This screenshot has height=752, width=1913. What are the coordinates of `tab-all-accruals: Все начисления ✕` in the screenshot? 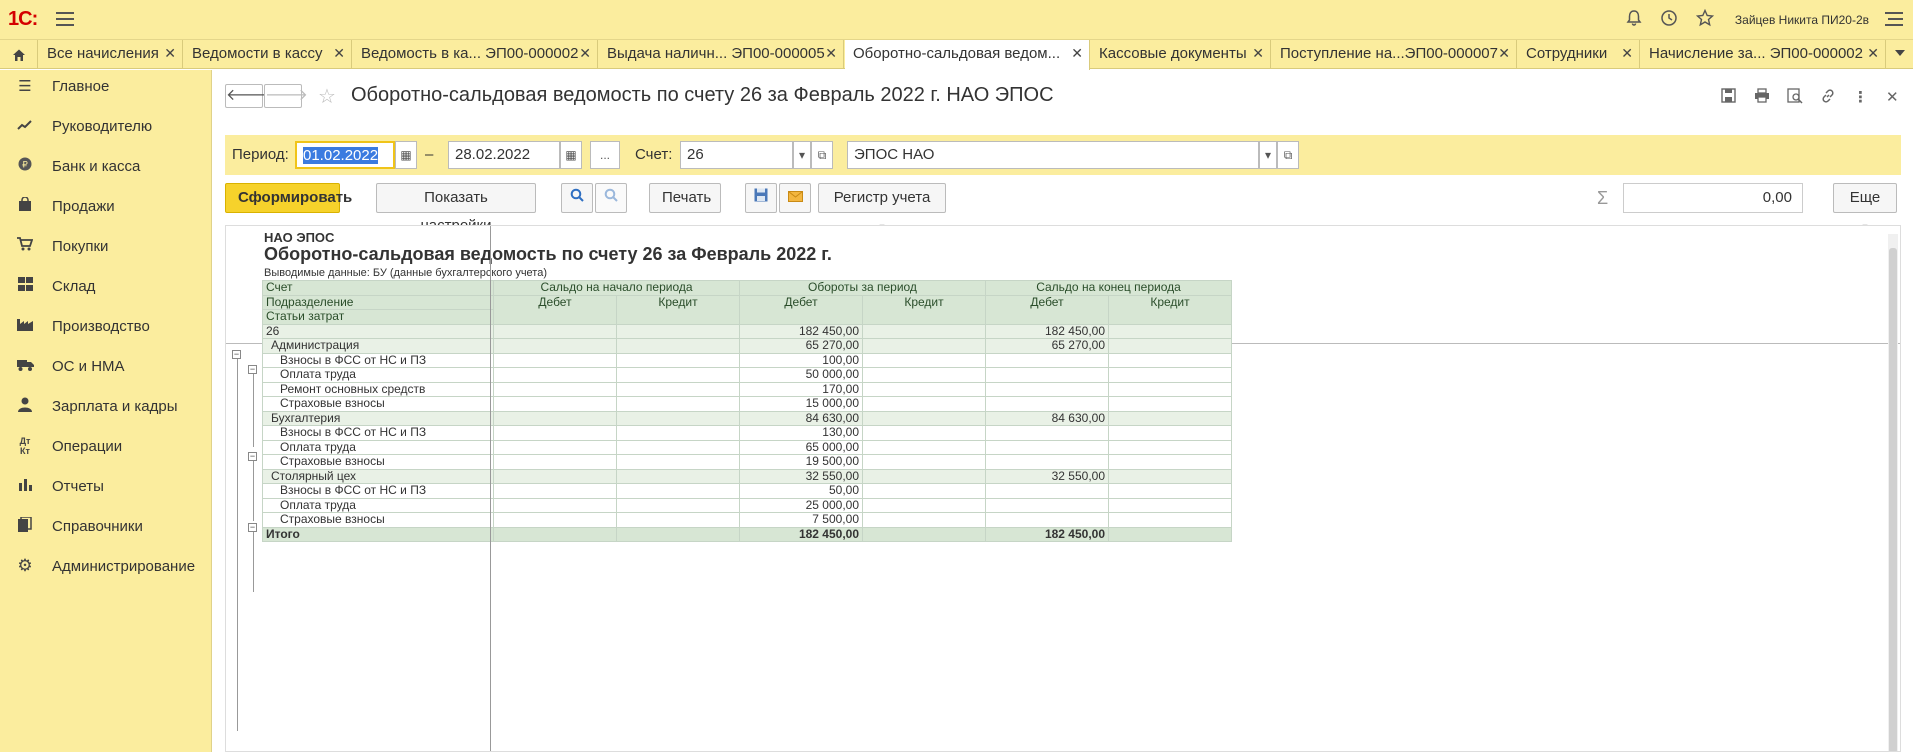 It's located at (111, 54).